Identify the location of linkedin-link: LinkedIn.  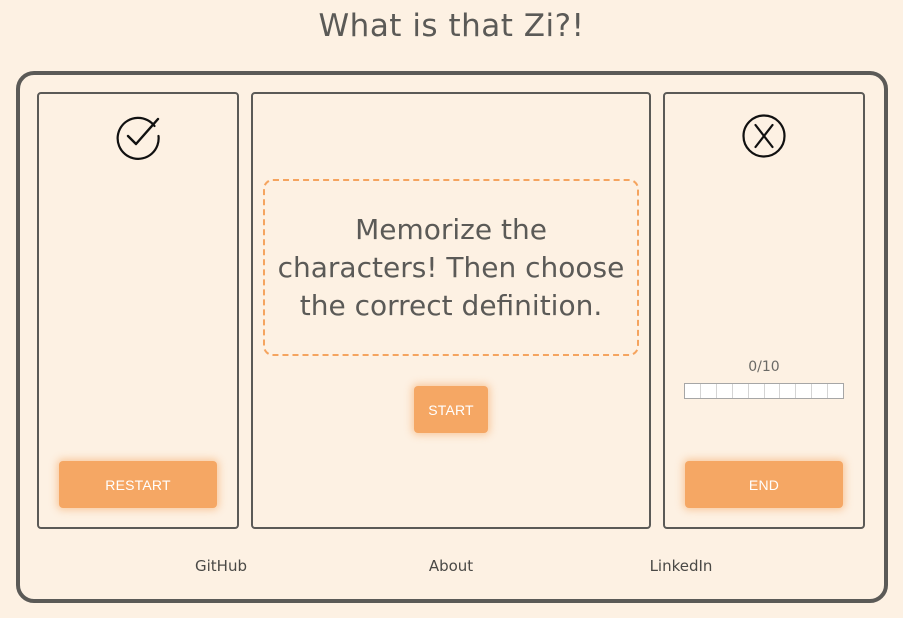
(681, 566).